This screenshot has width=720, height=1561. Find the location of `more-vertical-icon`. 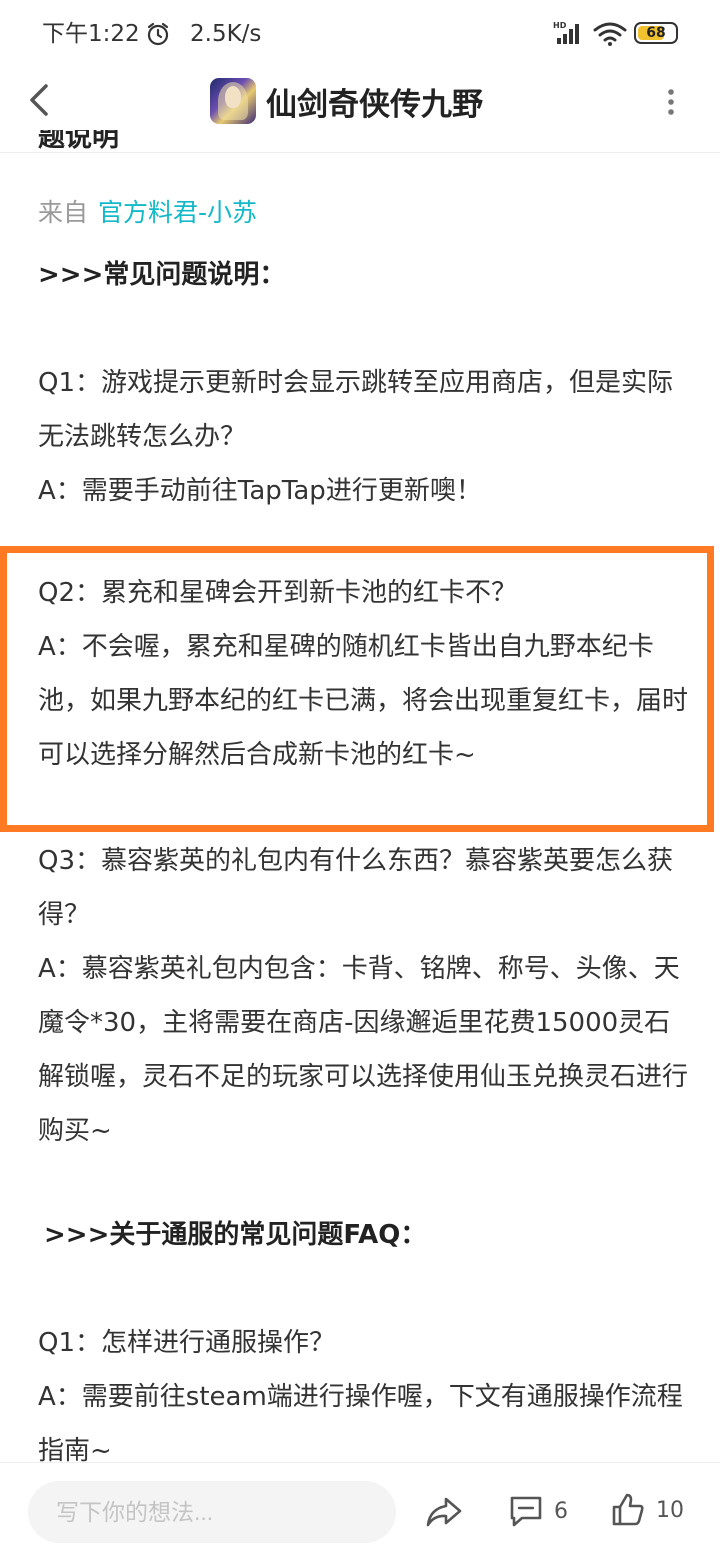

more-vertical-icon is located at coordinates (671, 102).